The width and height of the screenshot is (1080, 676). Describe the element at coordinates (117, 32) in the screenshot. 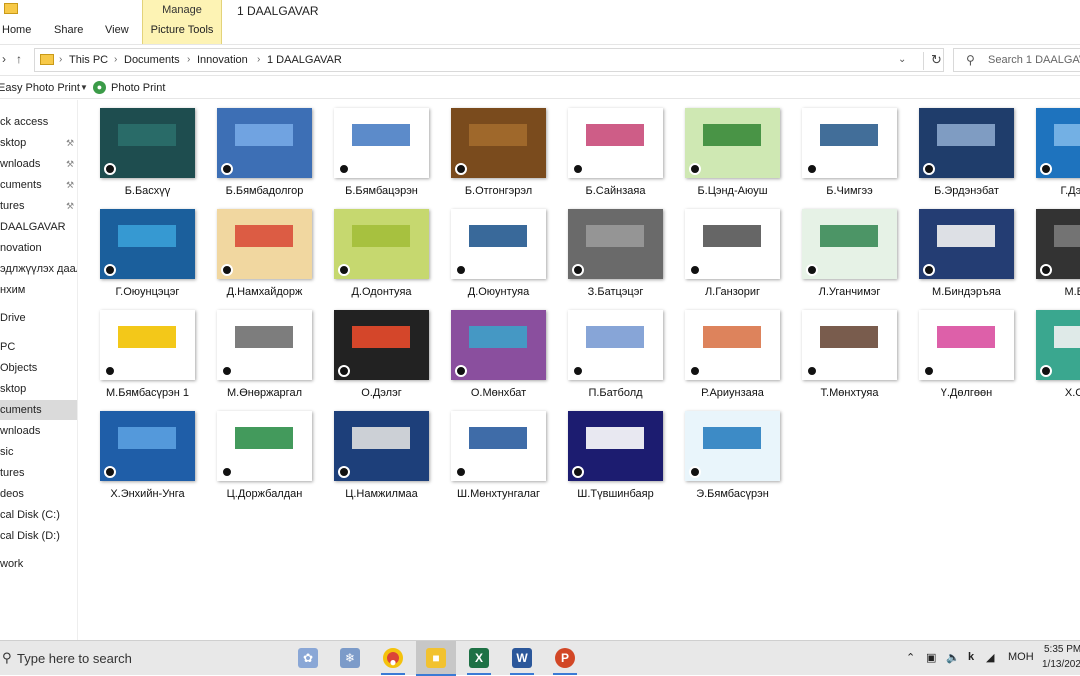

I see `tab-view: View` at that location.